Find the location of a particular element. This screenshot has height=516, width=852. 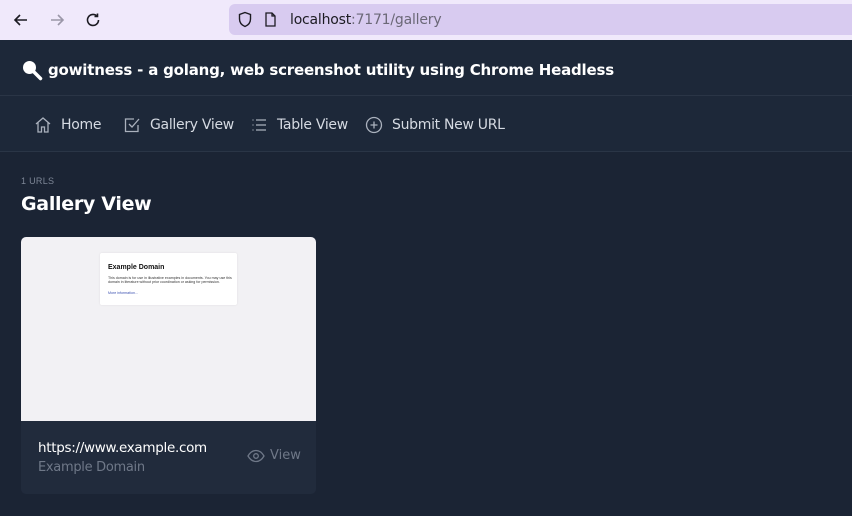

card-title: Example Domain is located at coordinates (91, 467).